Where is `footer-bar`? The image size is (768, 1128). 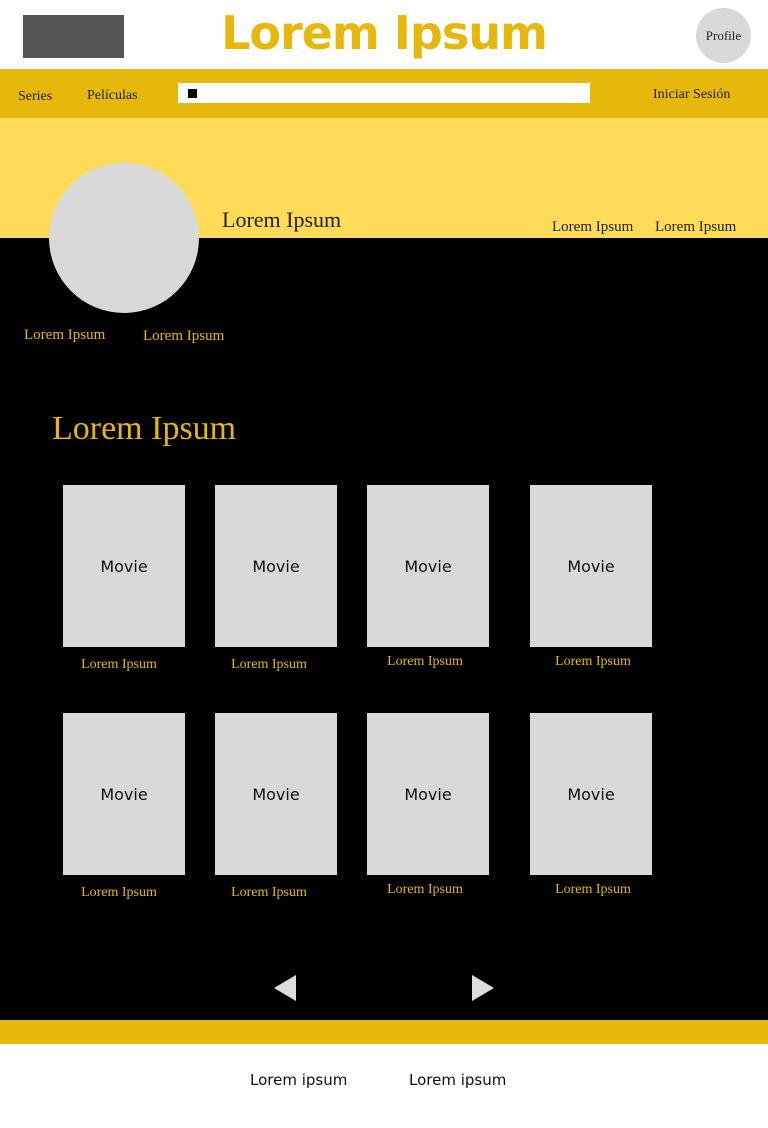
footer-bar is located at coordinates (384, 1032).